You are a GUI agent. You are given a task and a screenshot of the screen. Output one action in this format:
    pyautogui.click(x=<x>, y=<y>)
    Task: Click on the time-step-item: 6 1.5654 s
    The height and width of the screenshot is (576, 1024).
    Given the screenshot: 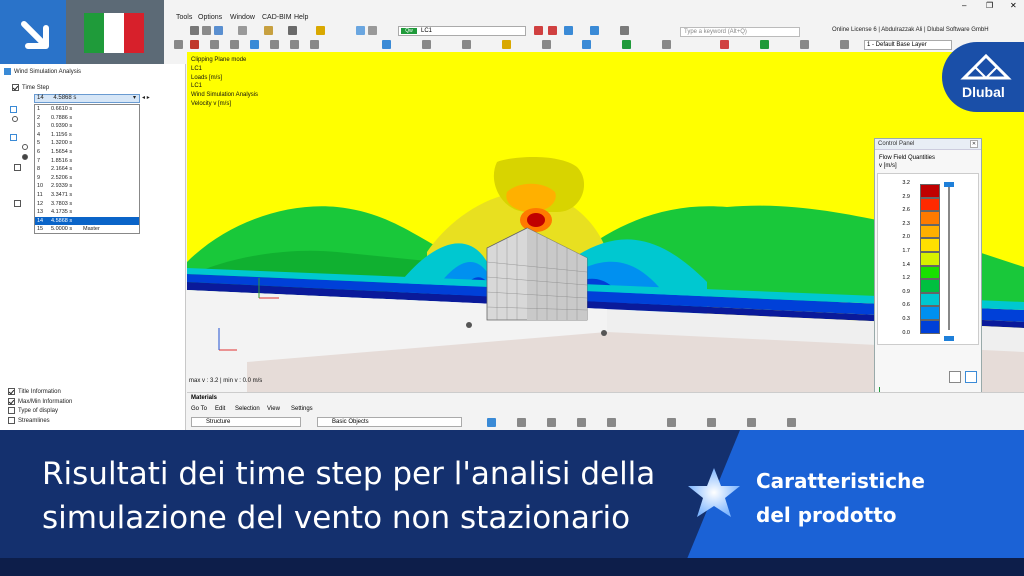 What is the action you would take?
    pyautogui.click(x=87, y=152)
    